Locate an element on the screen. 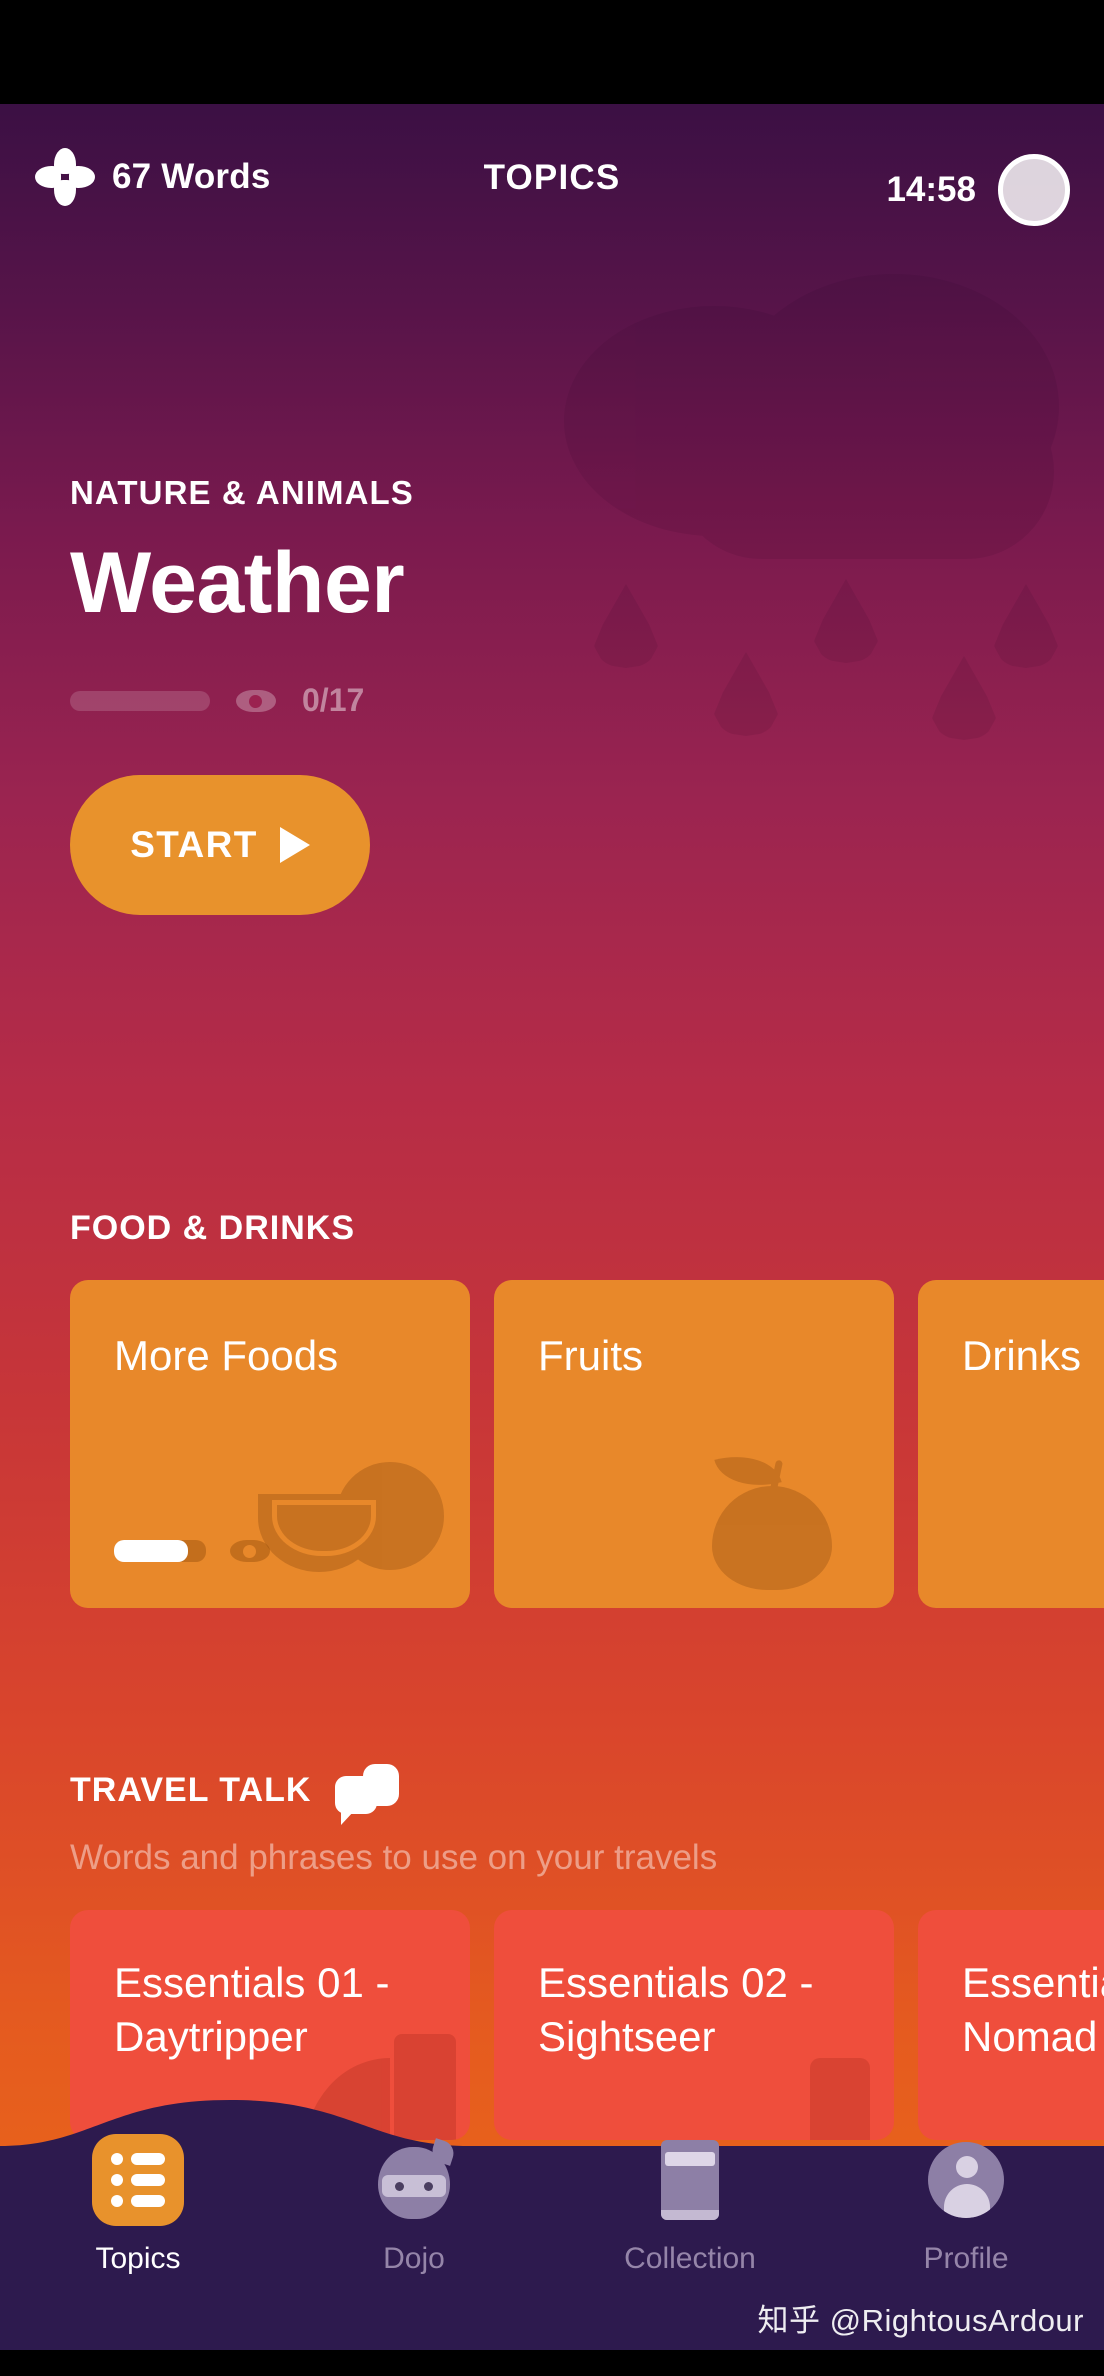  hero-topic-title: Weather is located at coordinates (237, 583).